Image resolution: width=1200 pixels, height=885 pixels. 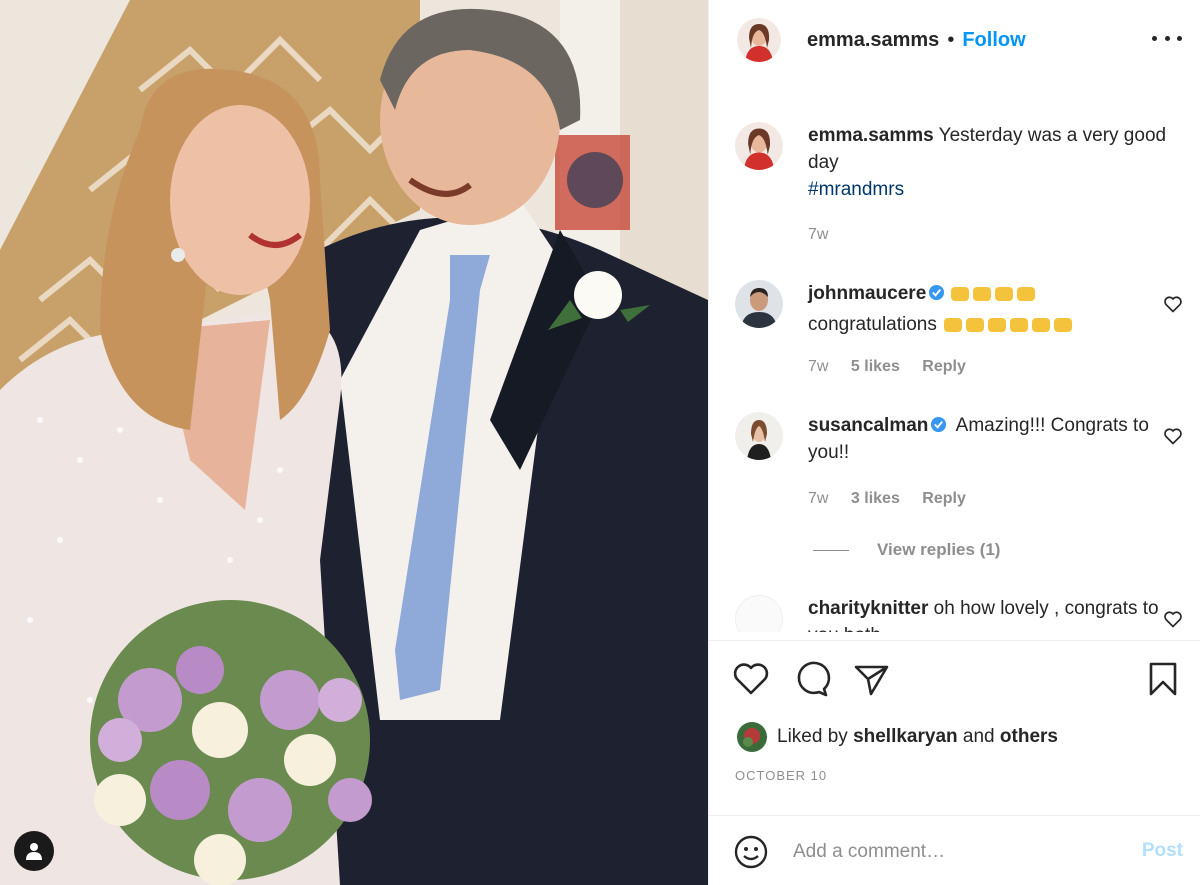 What do you see at coordinates (868, 608) in the screenshot?
I see `comment-username: charityknitter` at bounding box center [868, 608].